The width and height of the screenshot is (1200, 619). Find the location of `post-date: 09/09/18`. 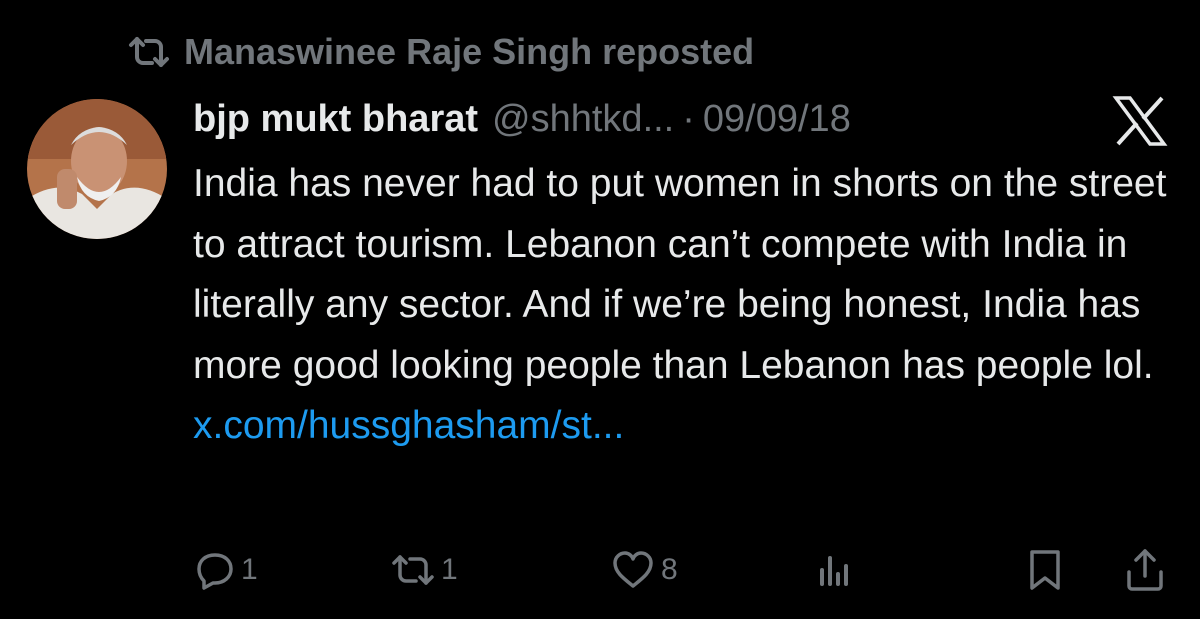

post-date: 09/09/18 is located at coordinates (777, 119).